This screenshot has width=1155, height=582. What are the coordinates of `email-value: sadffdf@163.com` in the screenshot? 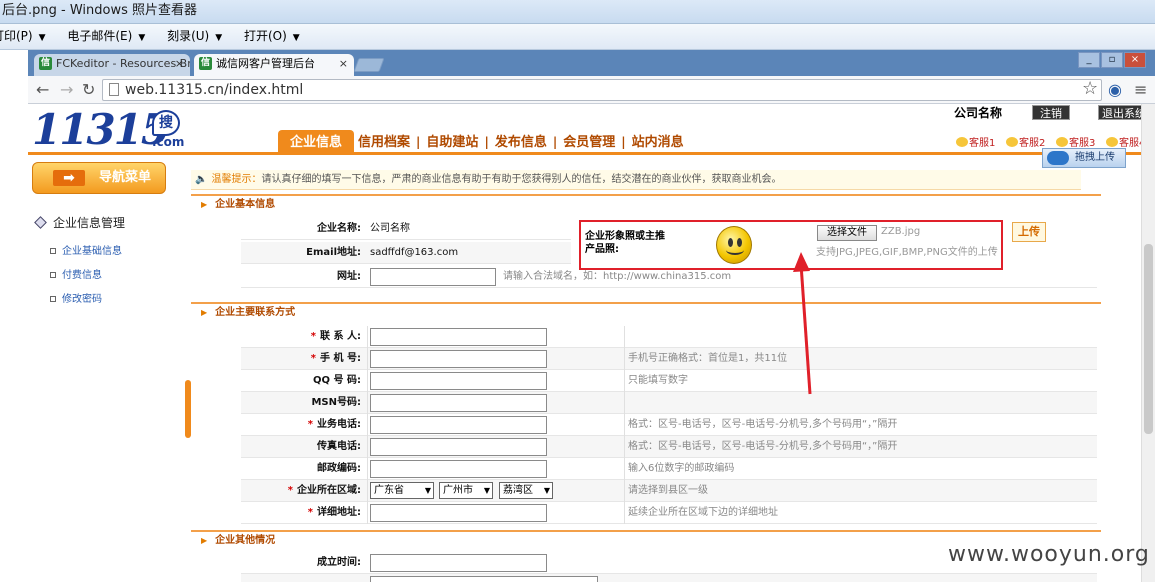 It's located at (414, 252).